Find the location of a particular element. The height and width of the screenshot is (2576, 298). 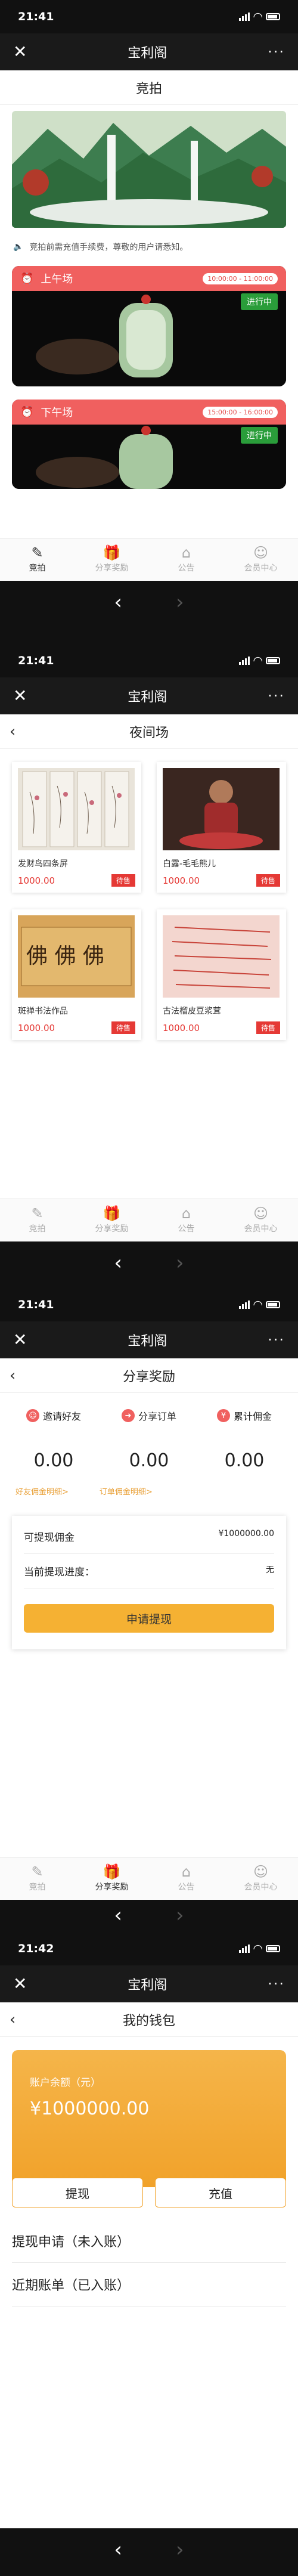

product-price: 1000.00 is located at coordinates (181, 1027).